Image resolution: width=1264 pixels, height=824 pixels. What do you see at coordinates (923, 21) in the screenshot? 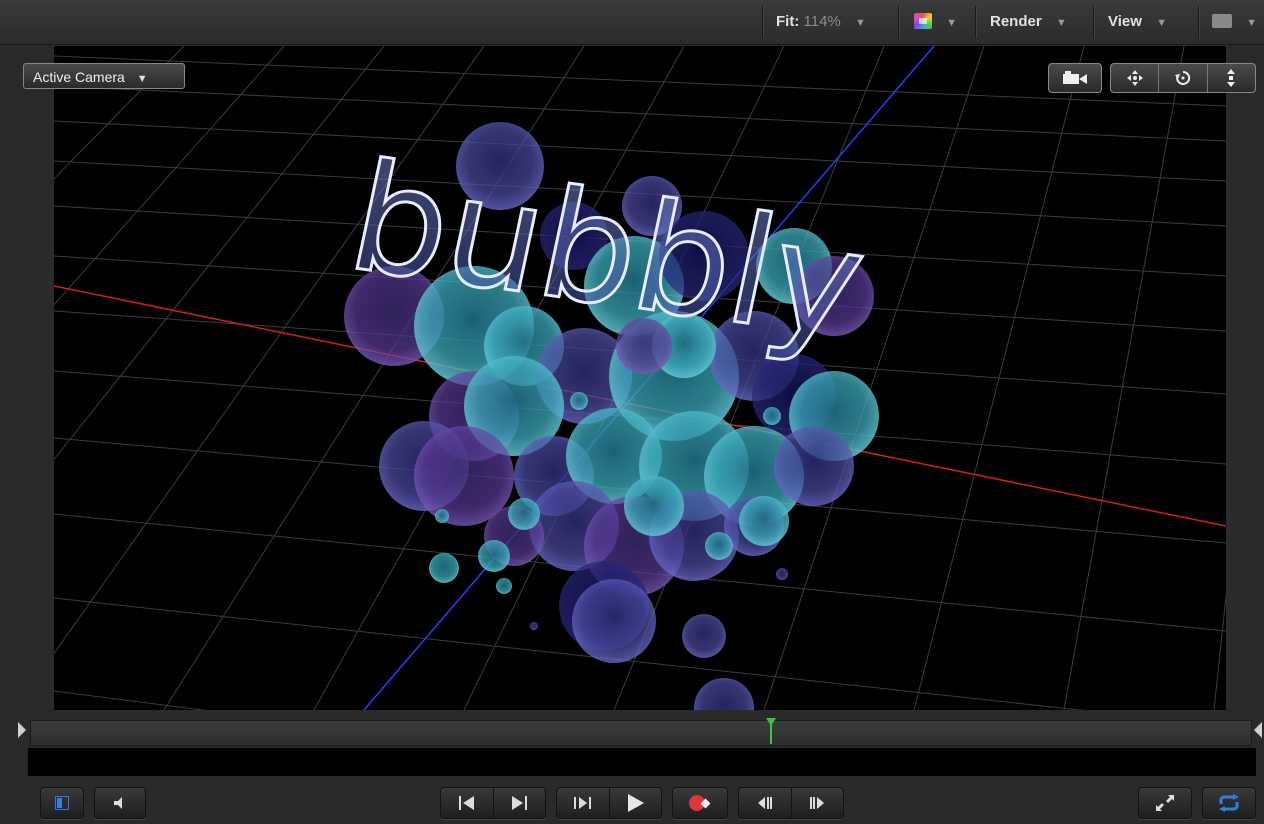
I see `color-channels-icon` at bounding box center [923, 21].